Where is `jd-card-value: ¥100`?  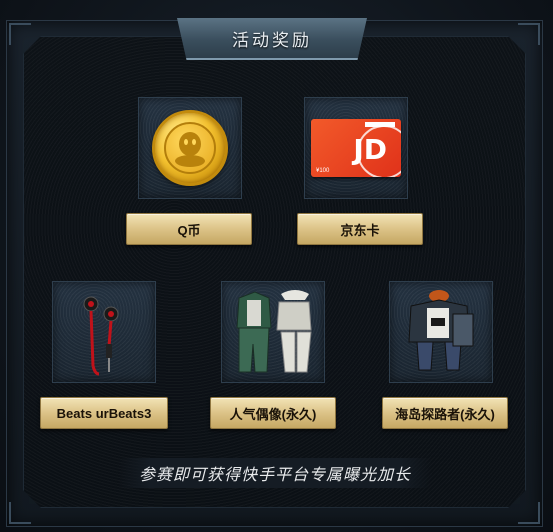 jd-card-value: ¥100 is located at coordinates (323, 171).